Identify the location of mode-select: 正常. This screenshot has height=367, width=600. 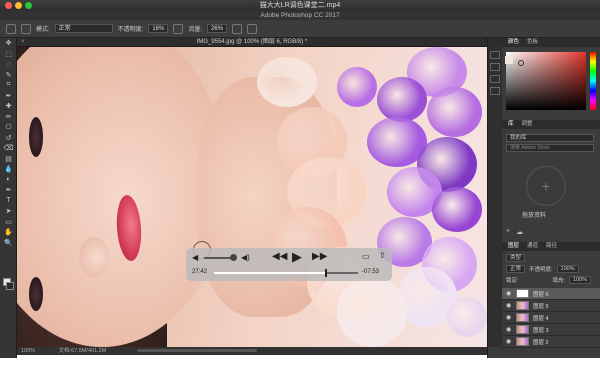
(83, 28).